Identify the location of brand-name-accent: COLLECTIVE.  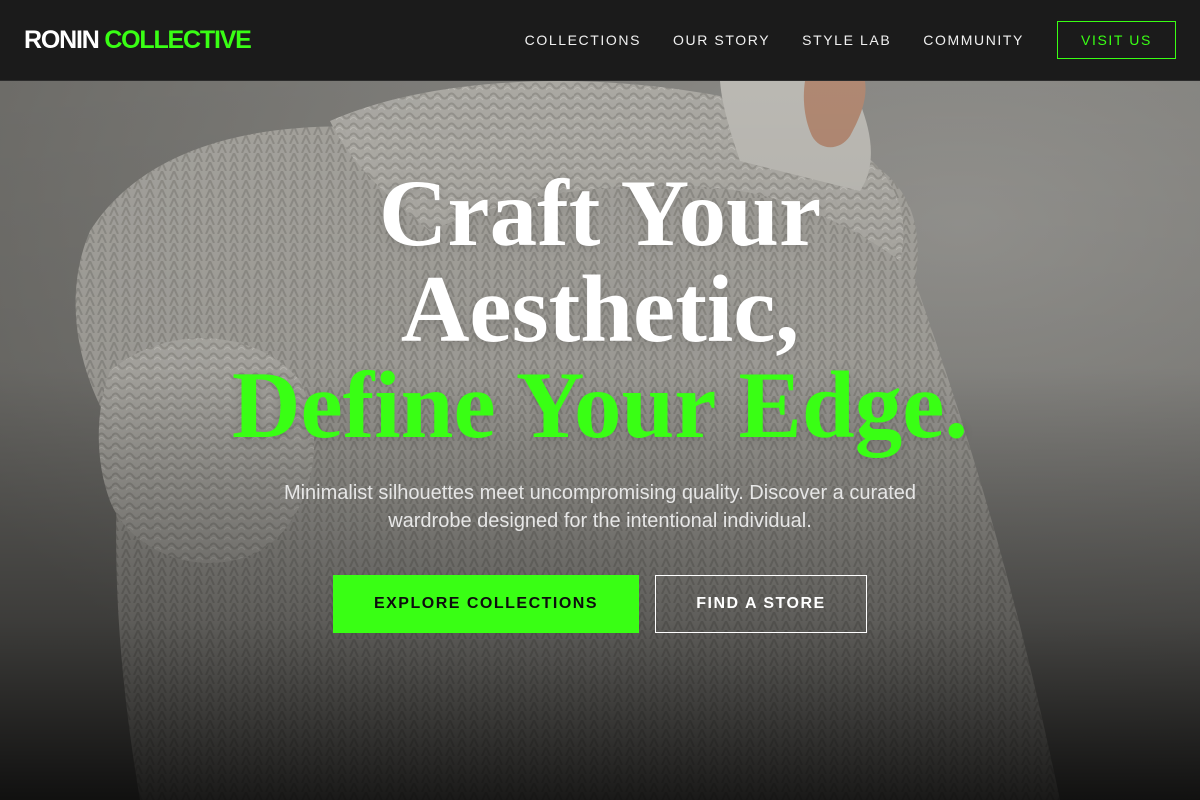
(178, 39).